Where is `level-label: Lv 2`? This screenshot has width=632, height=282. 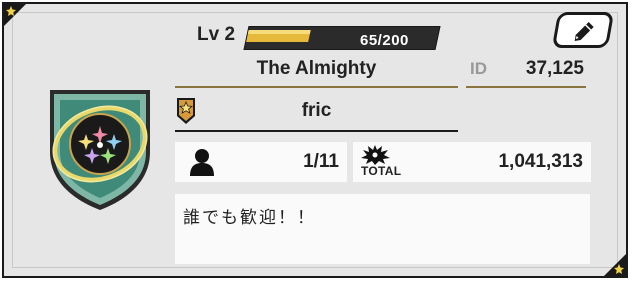 level-label: Lv 2 is located at coordinates (216, 34).